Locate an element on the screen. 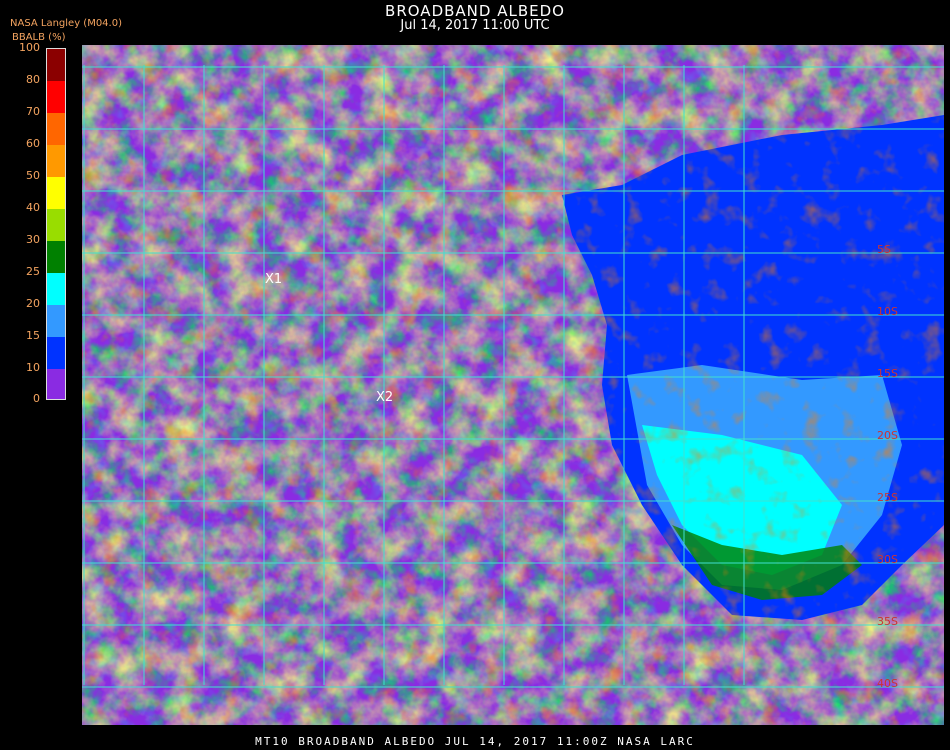  latitude-label: 35S is located at coordinates (887, 621).